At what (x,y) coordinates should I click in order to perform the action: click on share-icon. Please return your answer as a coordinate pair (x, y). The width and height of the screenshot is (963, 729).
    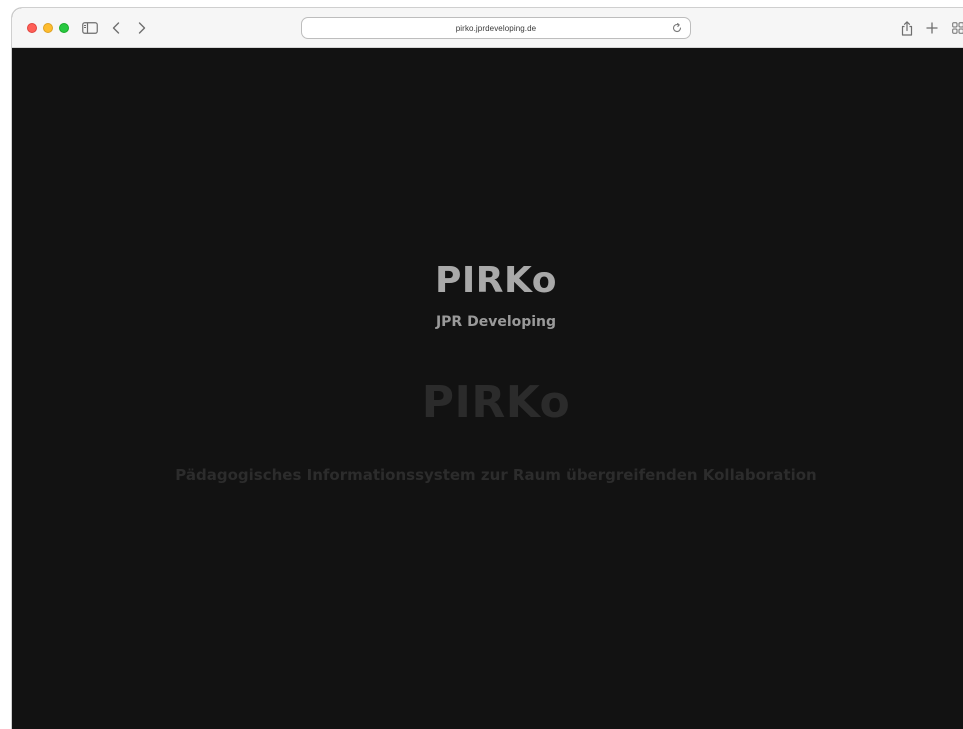
    Looking at the image, I should click on (907, 28).